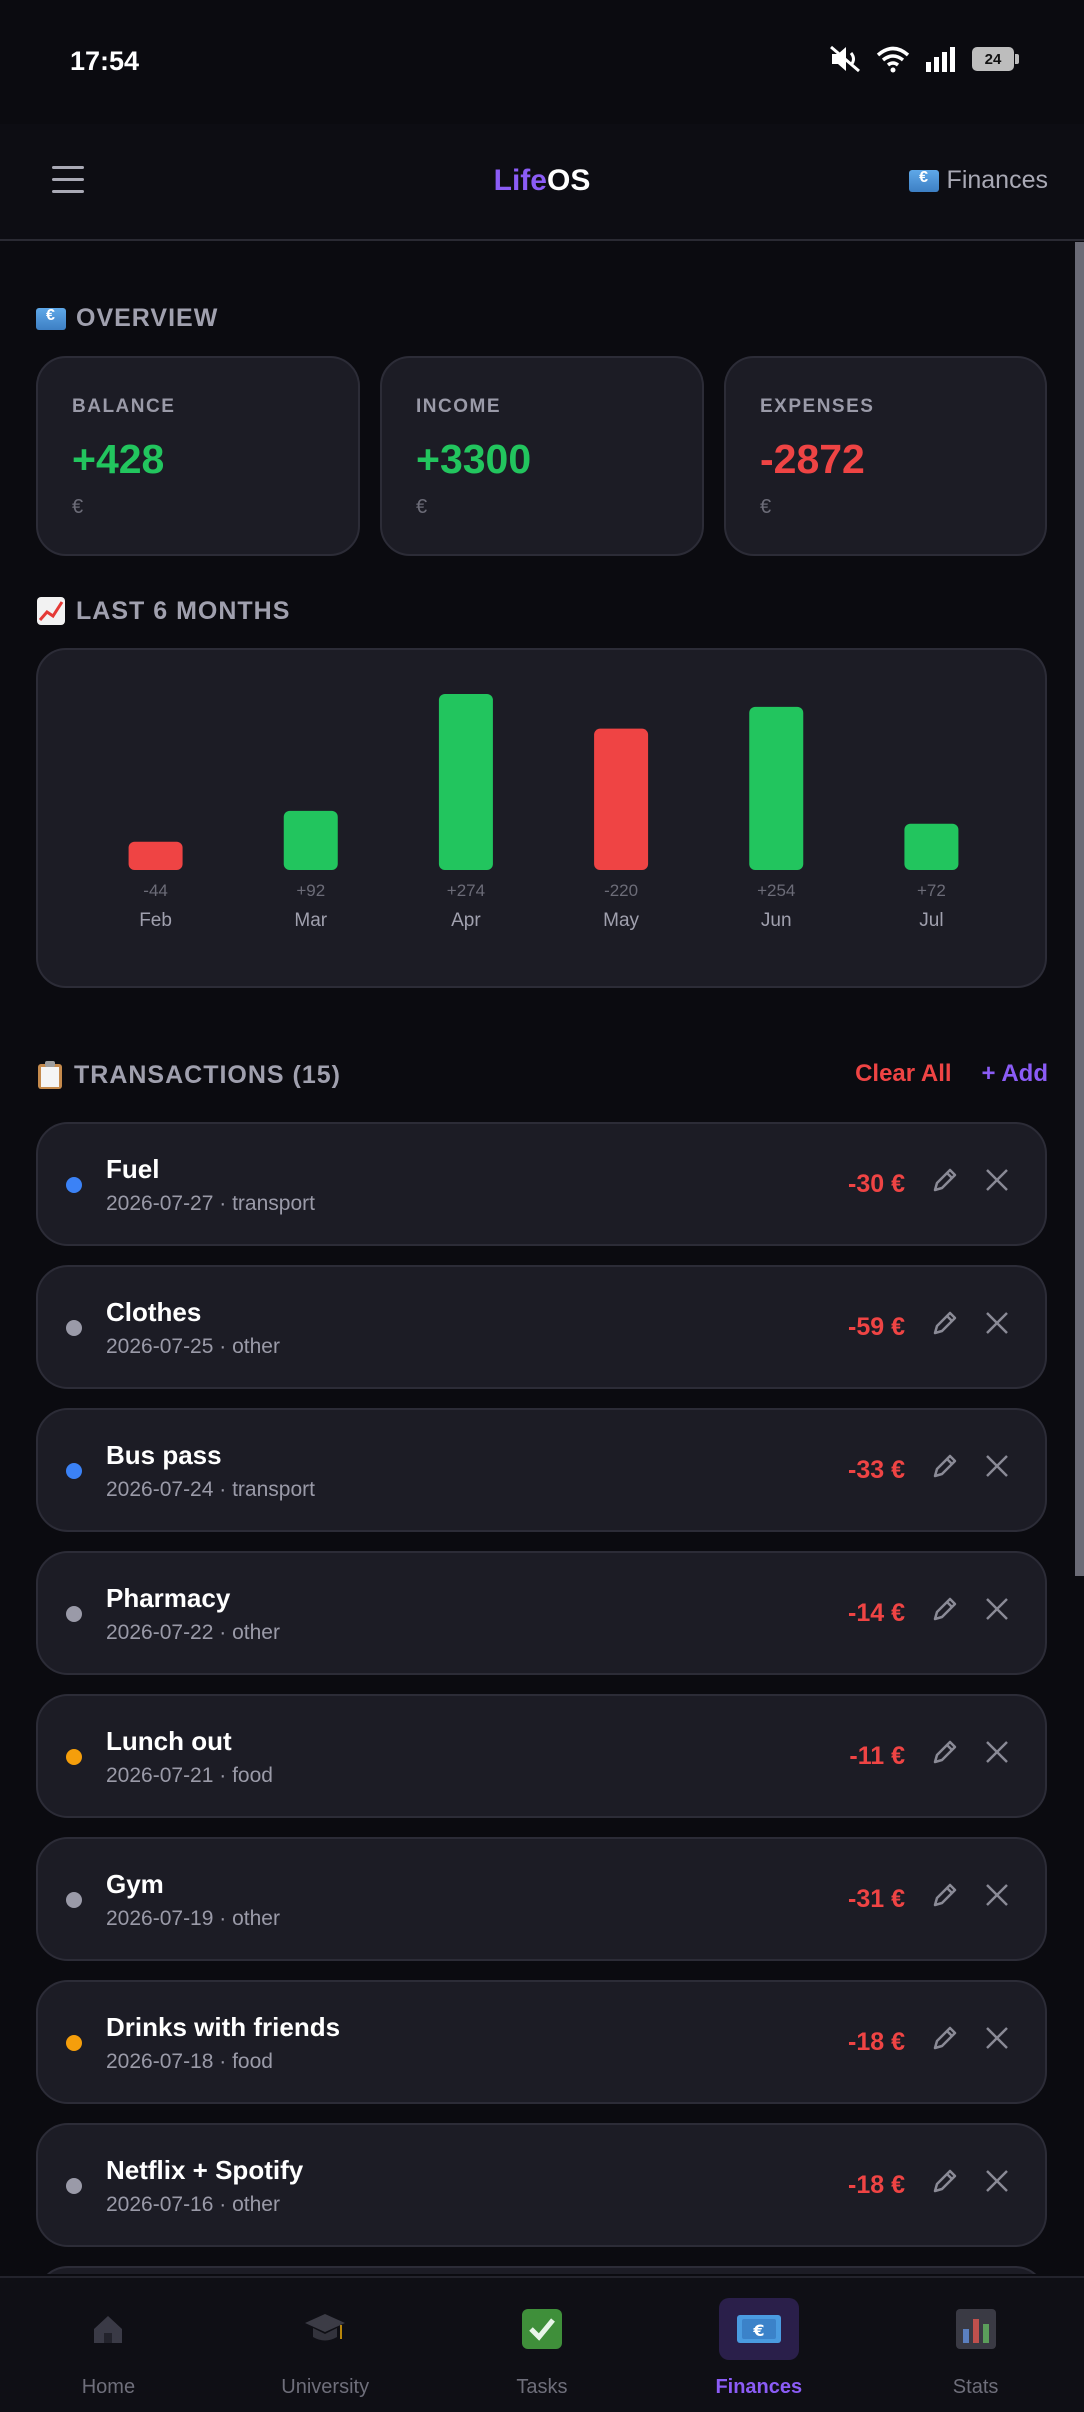 The image size is (1084, 2412). What do you see at coordinates (976, 2329) in the screenshot?
I see `bar-chart-icon` at bounding box center [976, 2329].